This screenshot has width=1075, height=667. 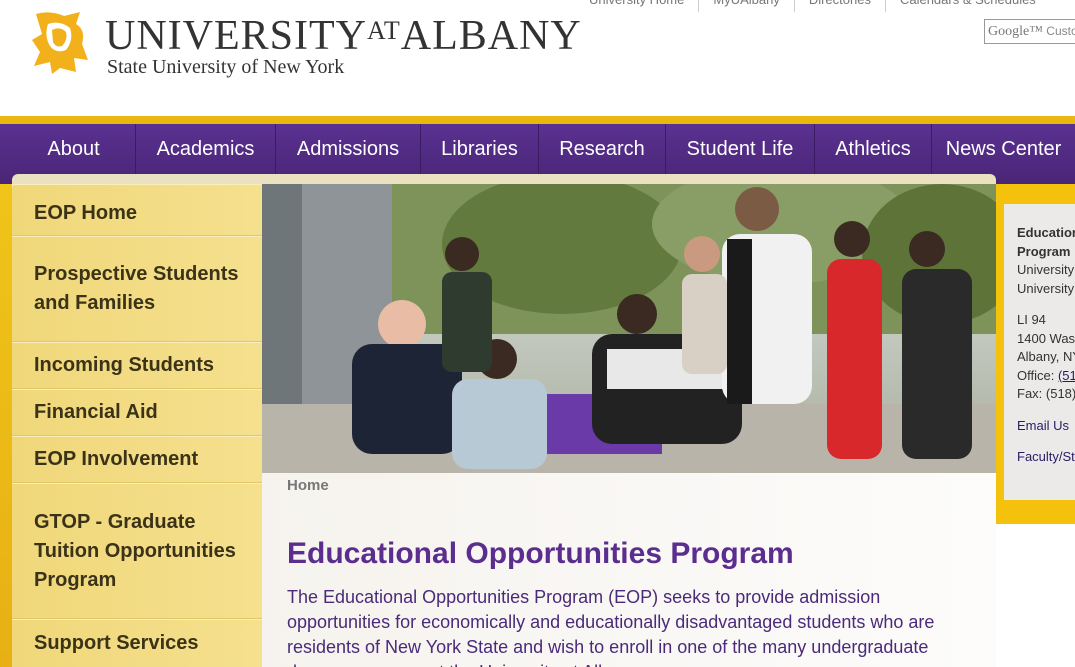 What do you see at coordinates (1044, 251) in the screenshot?
I see `contact-name-line2: Program` at bounding box center [1044, 251].